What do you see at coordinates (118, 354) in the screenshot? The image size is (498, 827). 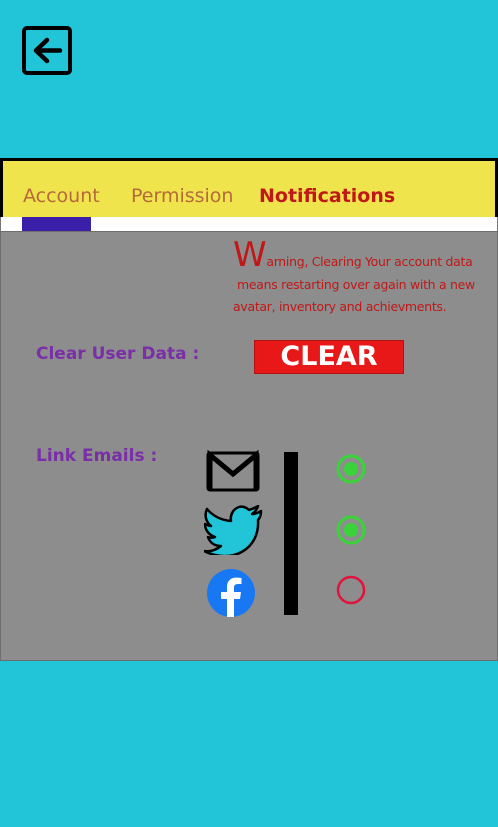 I see `clear-user-data-label: Clear User Data :` at bounding box center [118, 354].